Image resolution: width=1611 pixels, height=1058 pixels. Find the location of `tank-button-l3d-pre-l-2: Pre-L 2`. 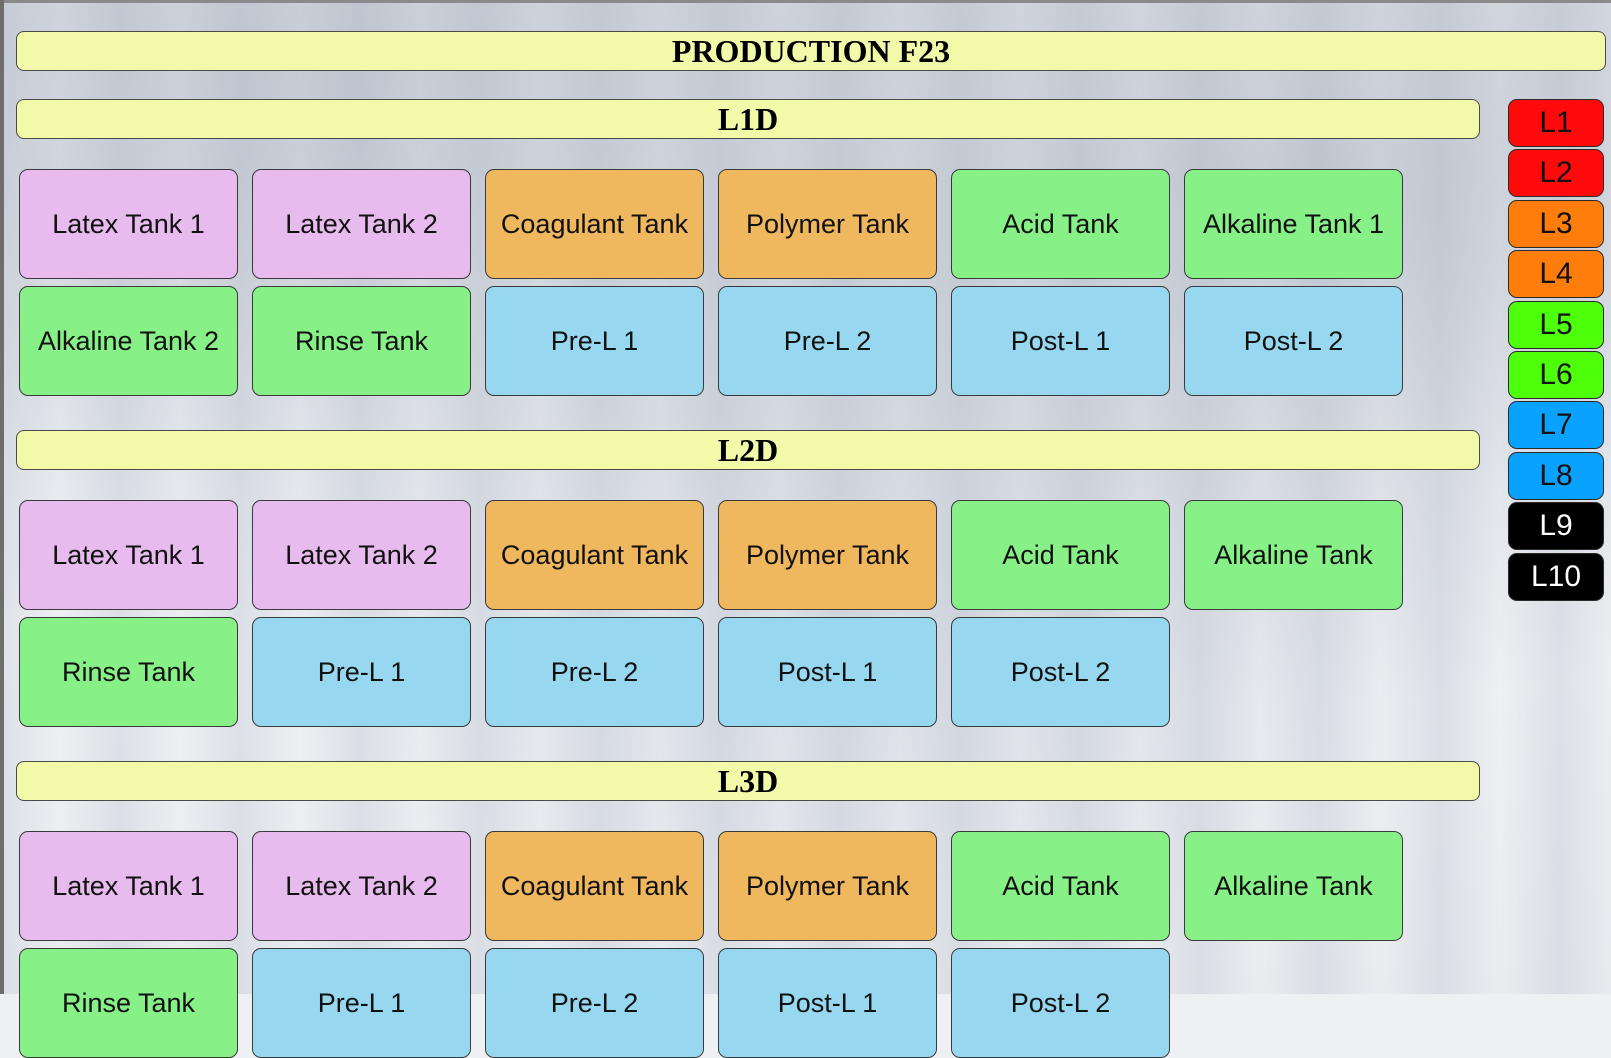

tank-button-l3d-pre-l-2: Pre-L 2 is located at coordinates (594, 1003).